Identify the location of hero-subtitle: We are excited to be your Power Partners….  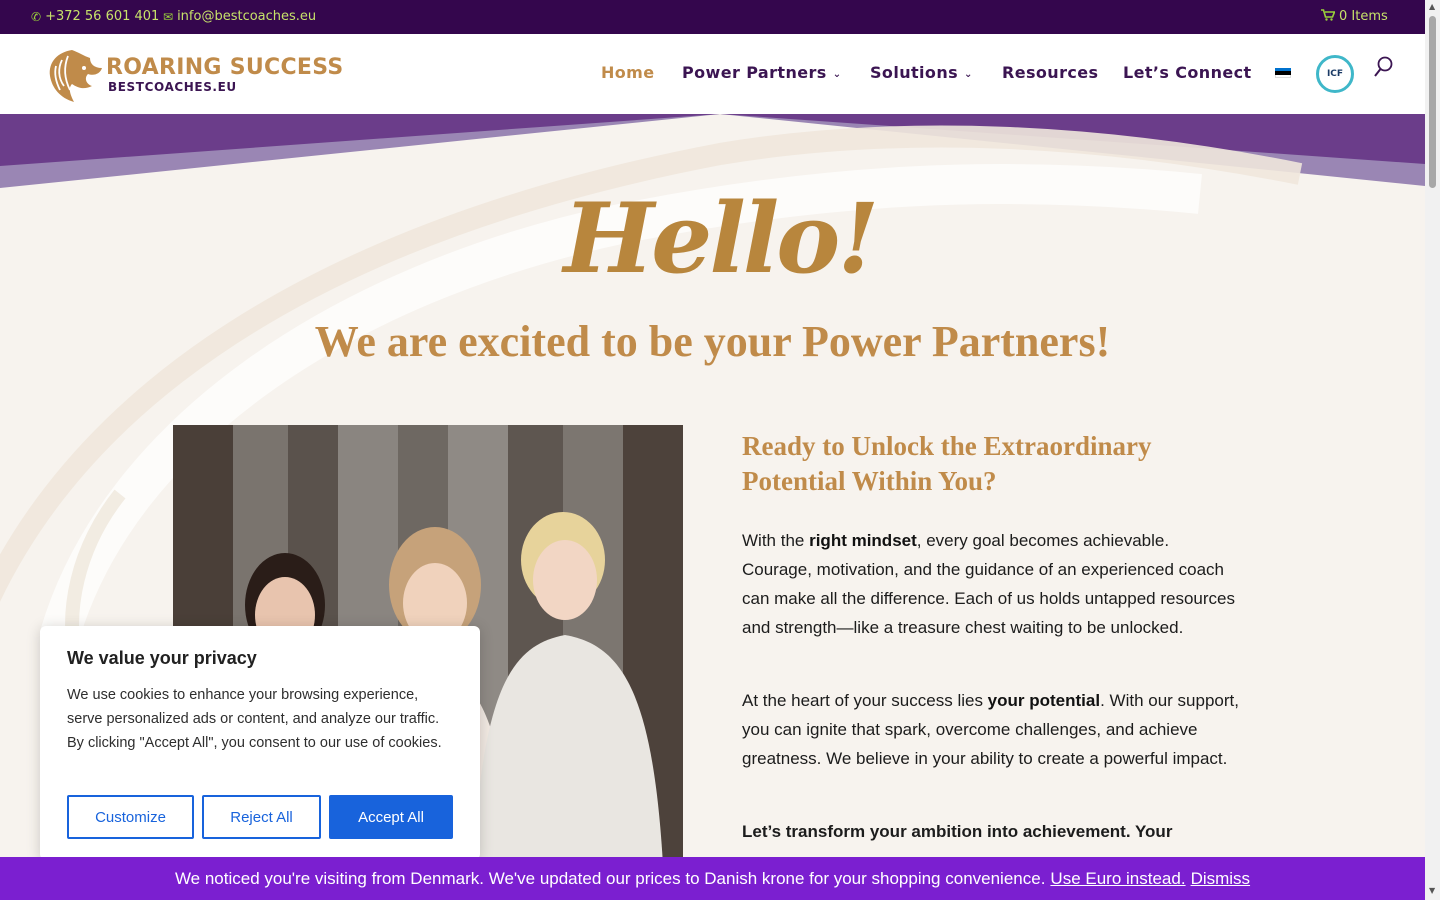
(712, 341).